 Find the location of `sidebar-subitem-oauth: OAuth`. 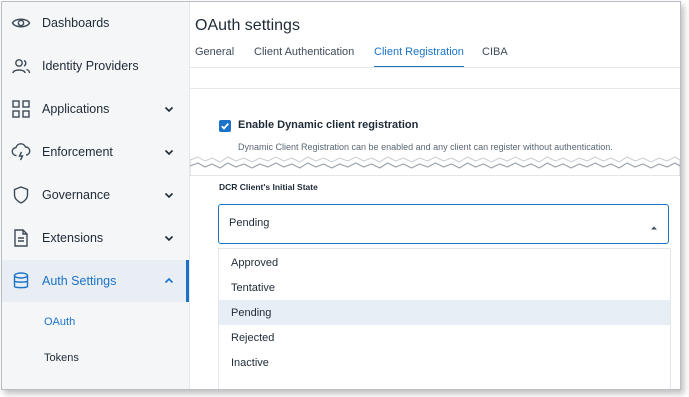

sidebar-subitem-oauth: OAuth is located at coordinates (95, 322).